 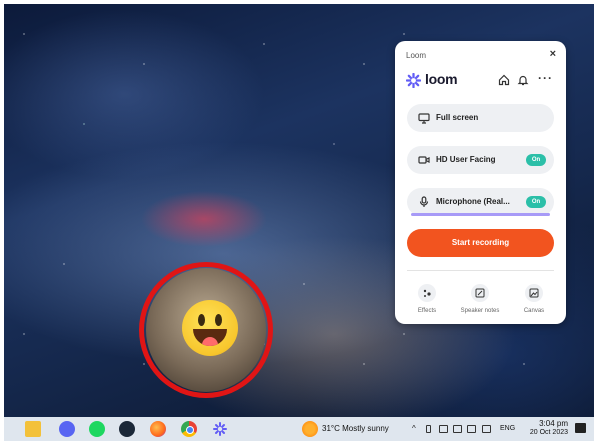 I want to click on usb-icon, so click(x=428, y=429).